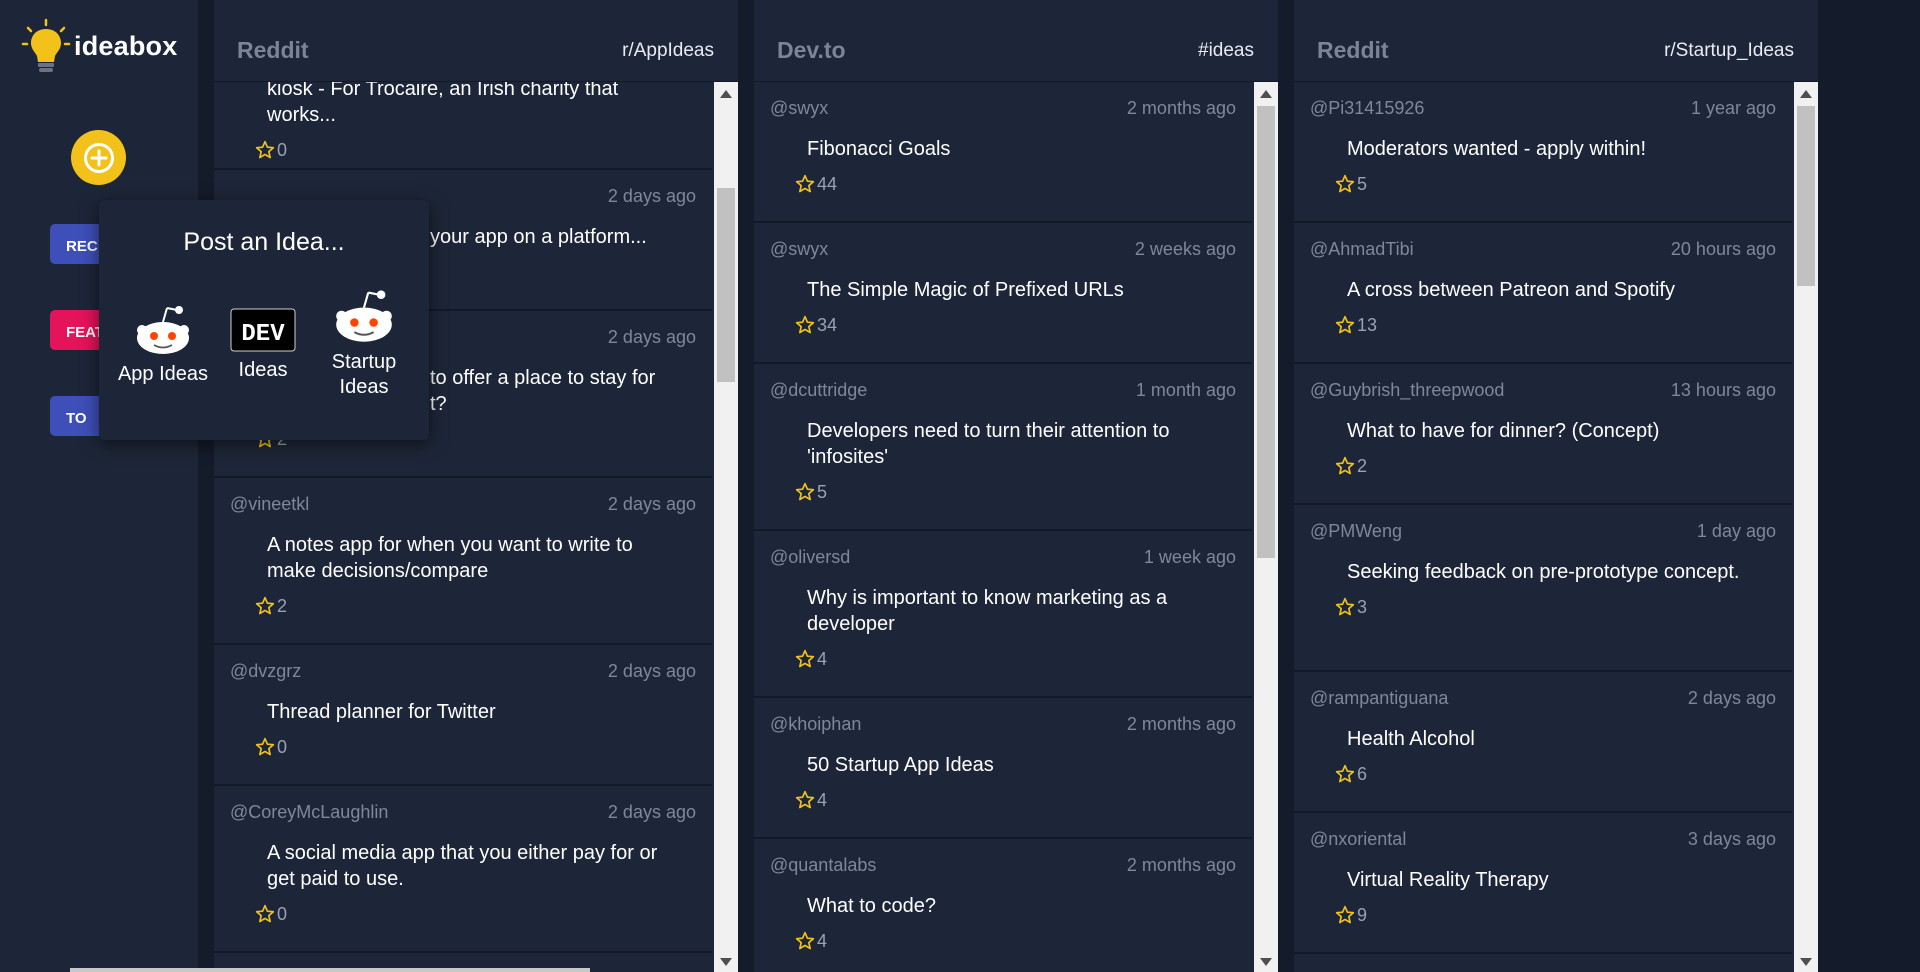  I want to click on idea-author: @vineetkl, so click(269, 504).